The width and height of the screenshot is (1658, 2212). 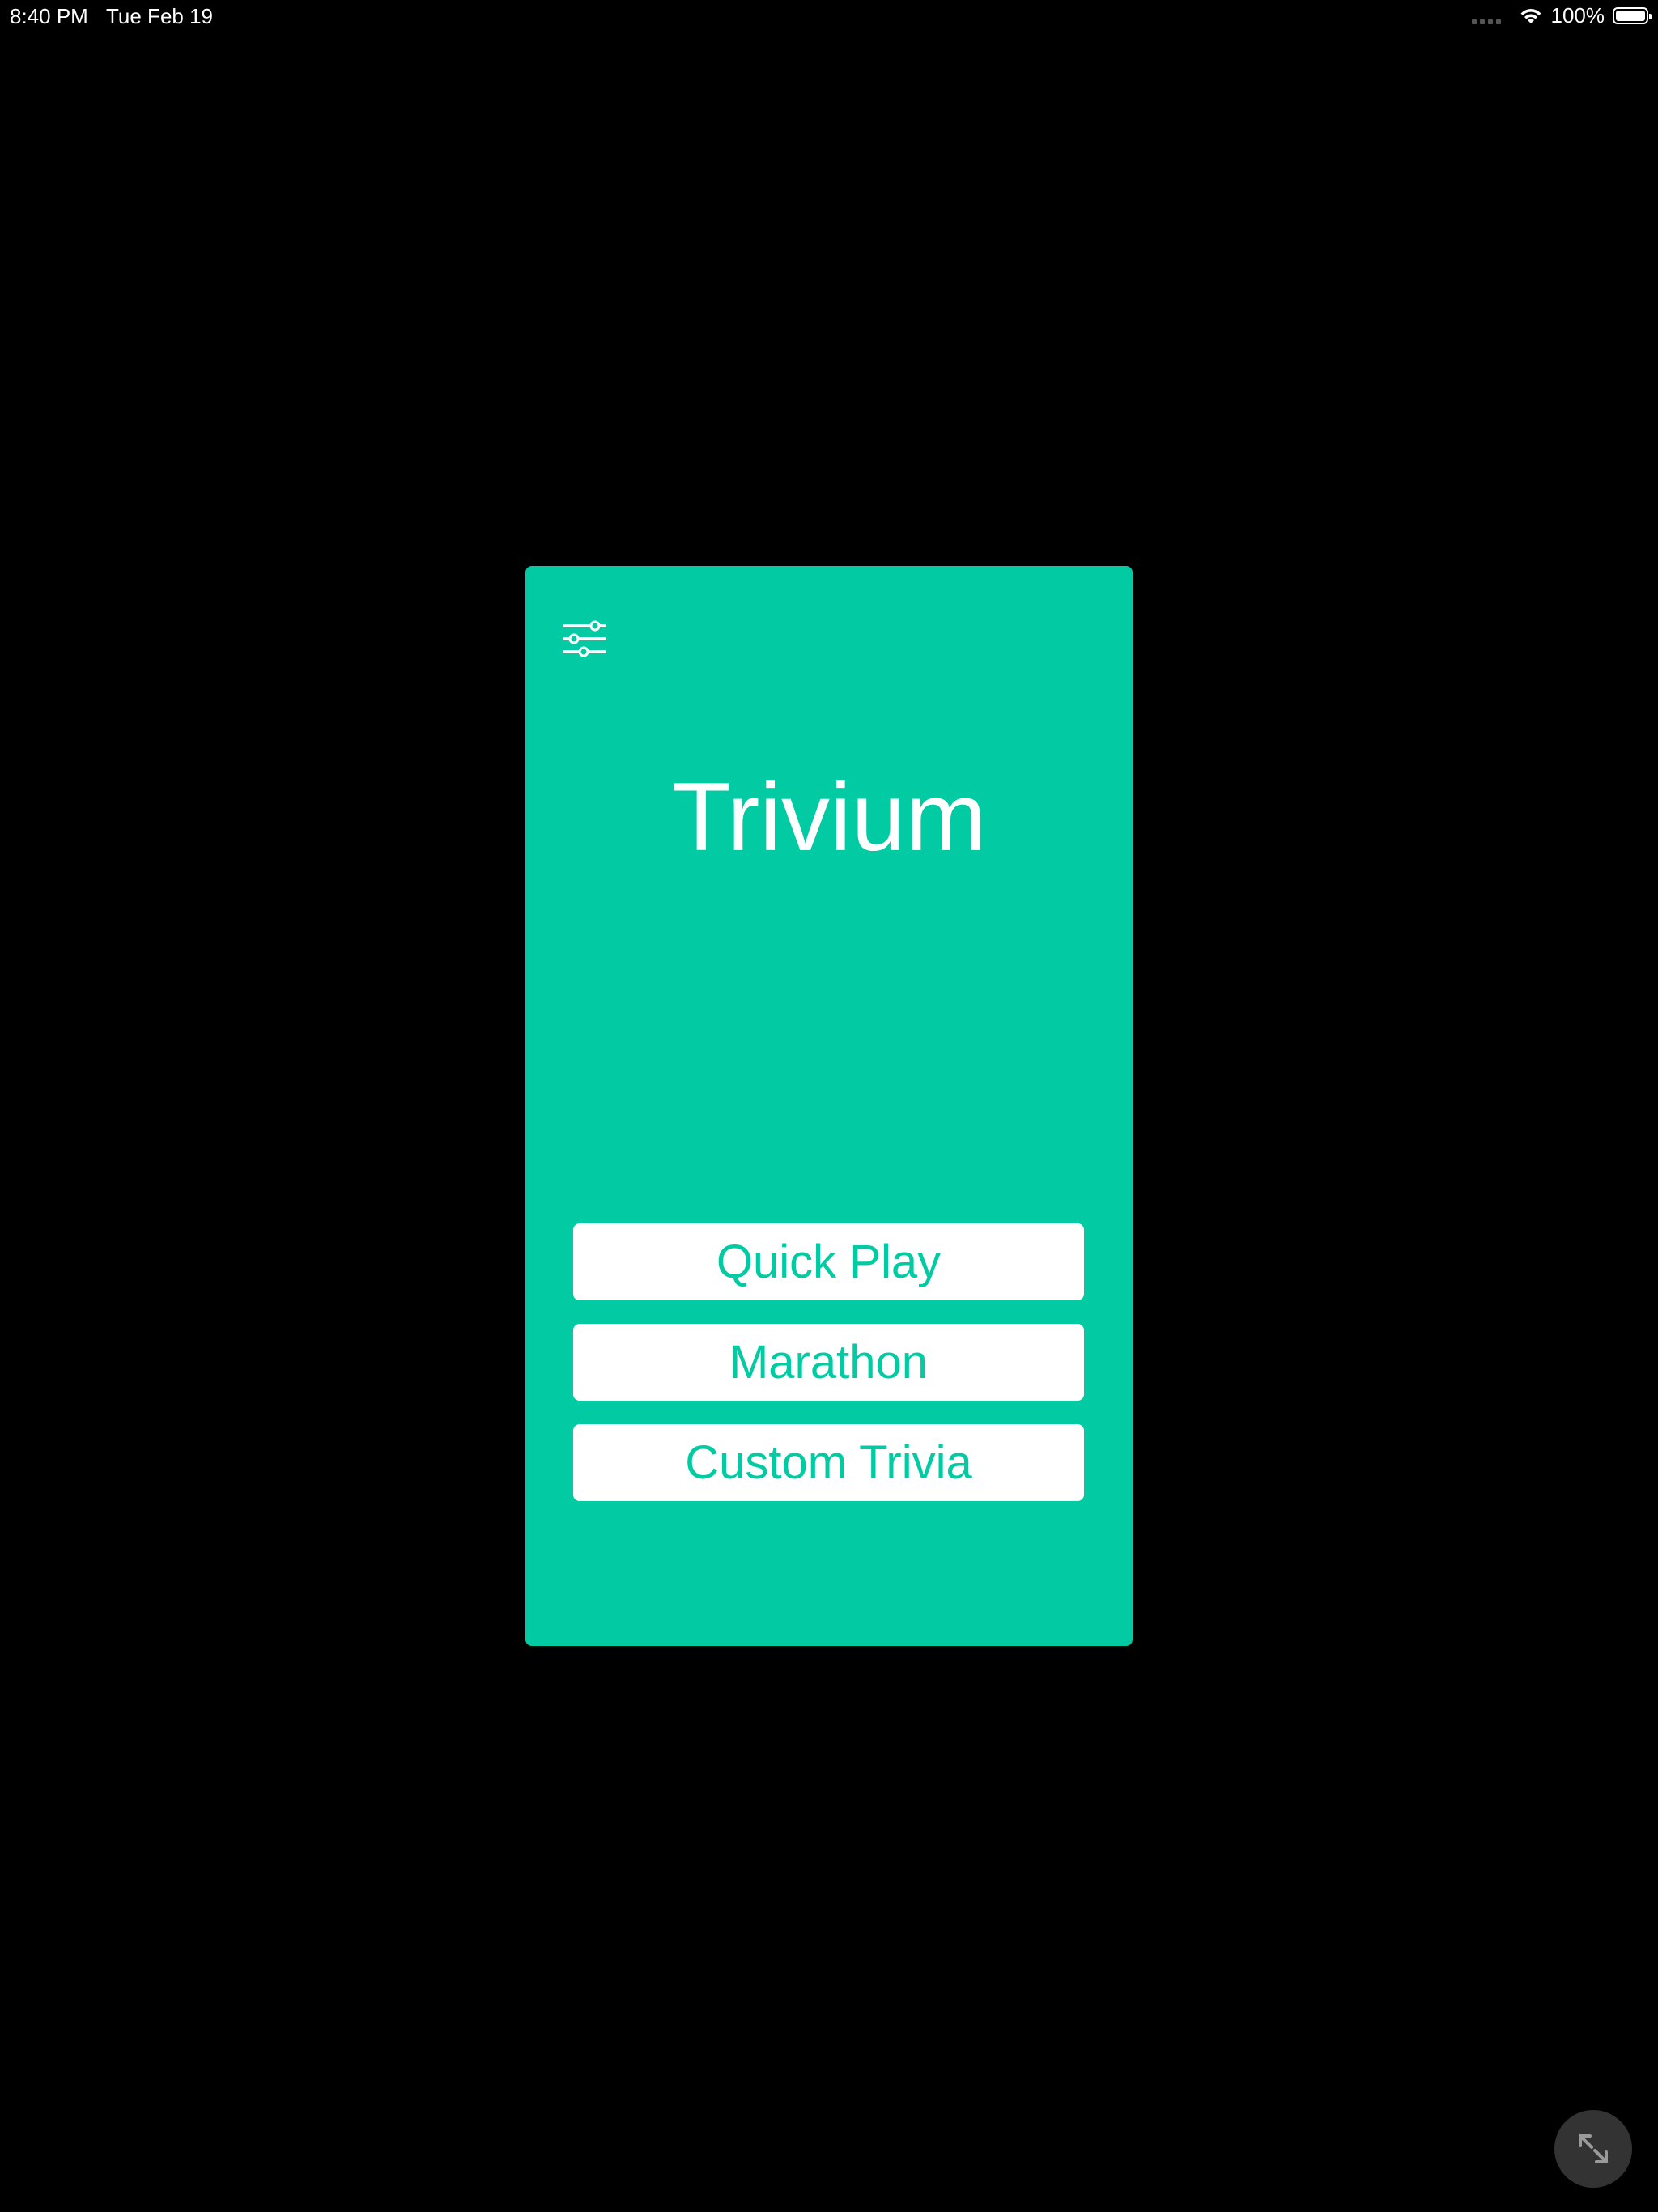 What do you see at coordinates (828, 1363) in the screenshot?
I see `marathon-button: Marathon` at bounding box center [828, 1363].